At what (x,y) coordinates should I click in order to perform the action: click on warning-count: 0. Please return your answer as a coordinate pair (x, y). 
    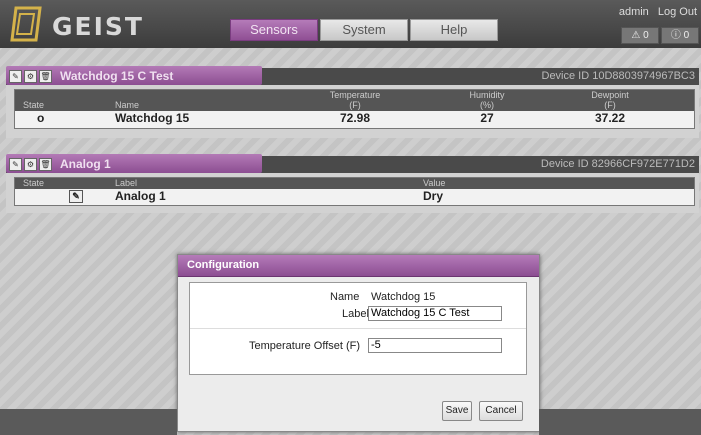
    Looking at the image, I should click on (646, 35).